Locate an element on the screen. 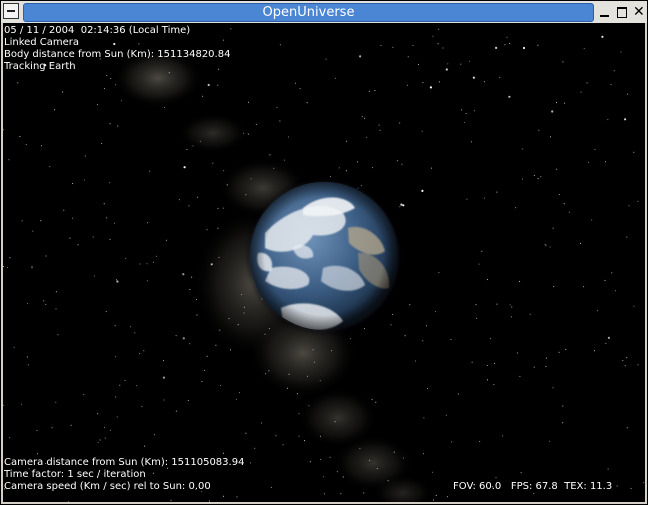 The width and height of the screenshot is (648, 505). hud-camera-mode: Linked Camera is located at coordinates (42, 42).